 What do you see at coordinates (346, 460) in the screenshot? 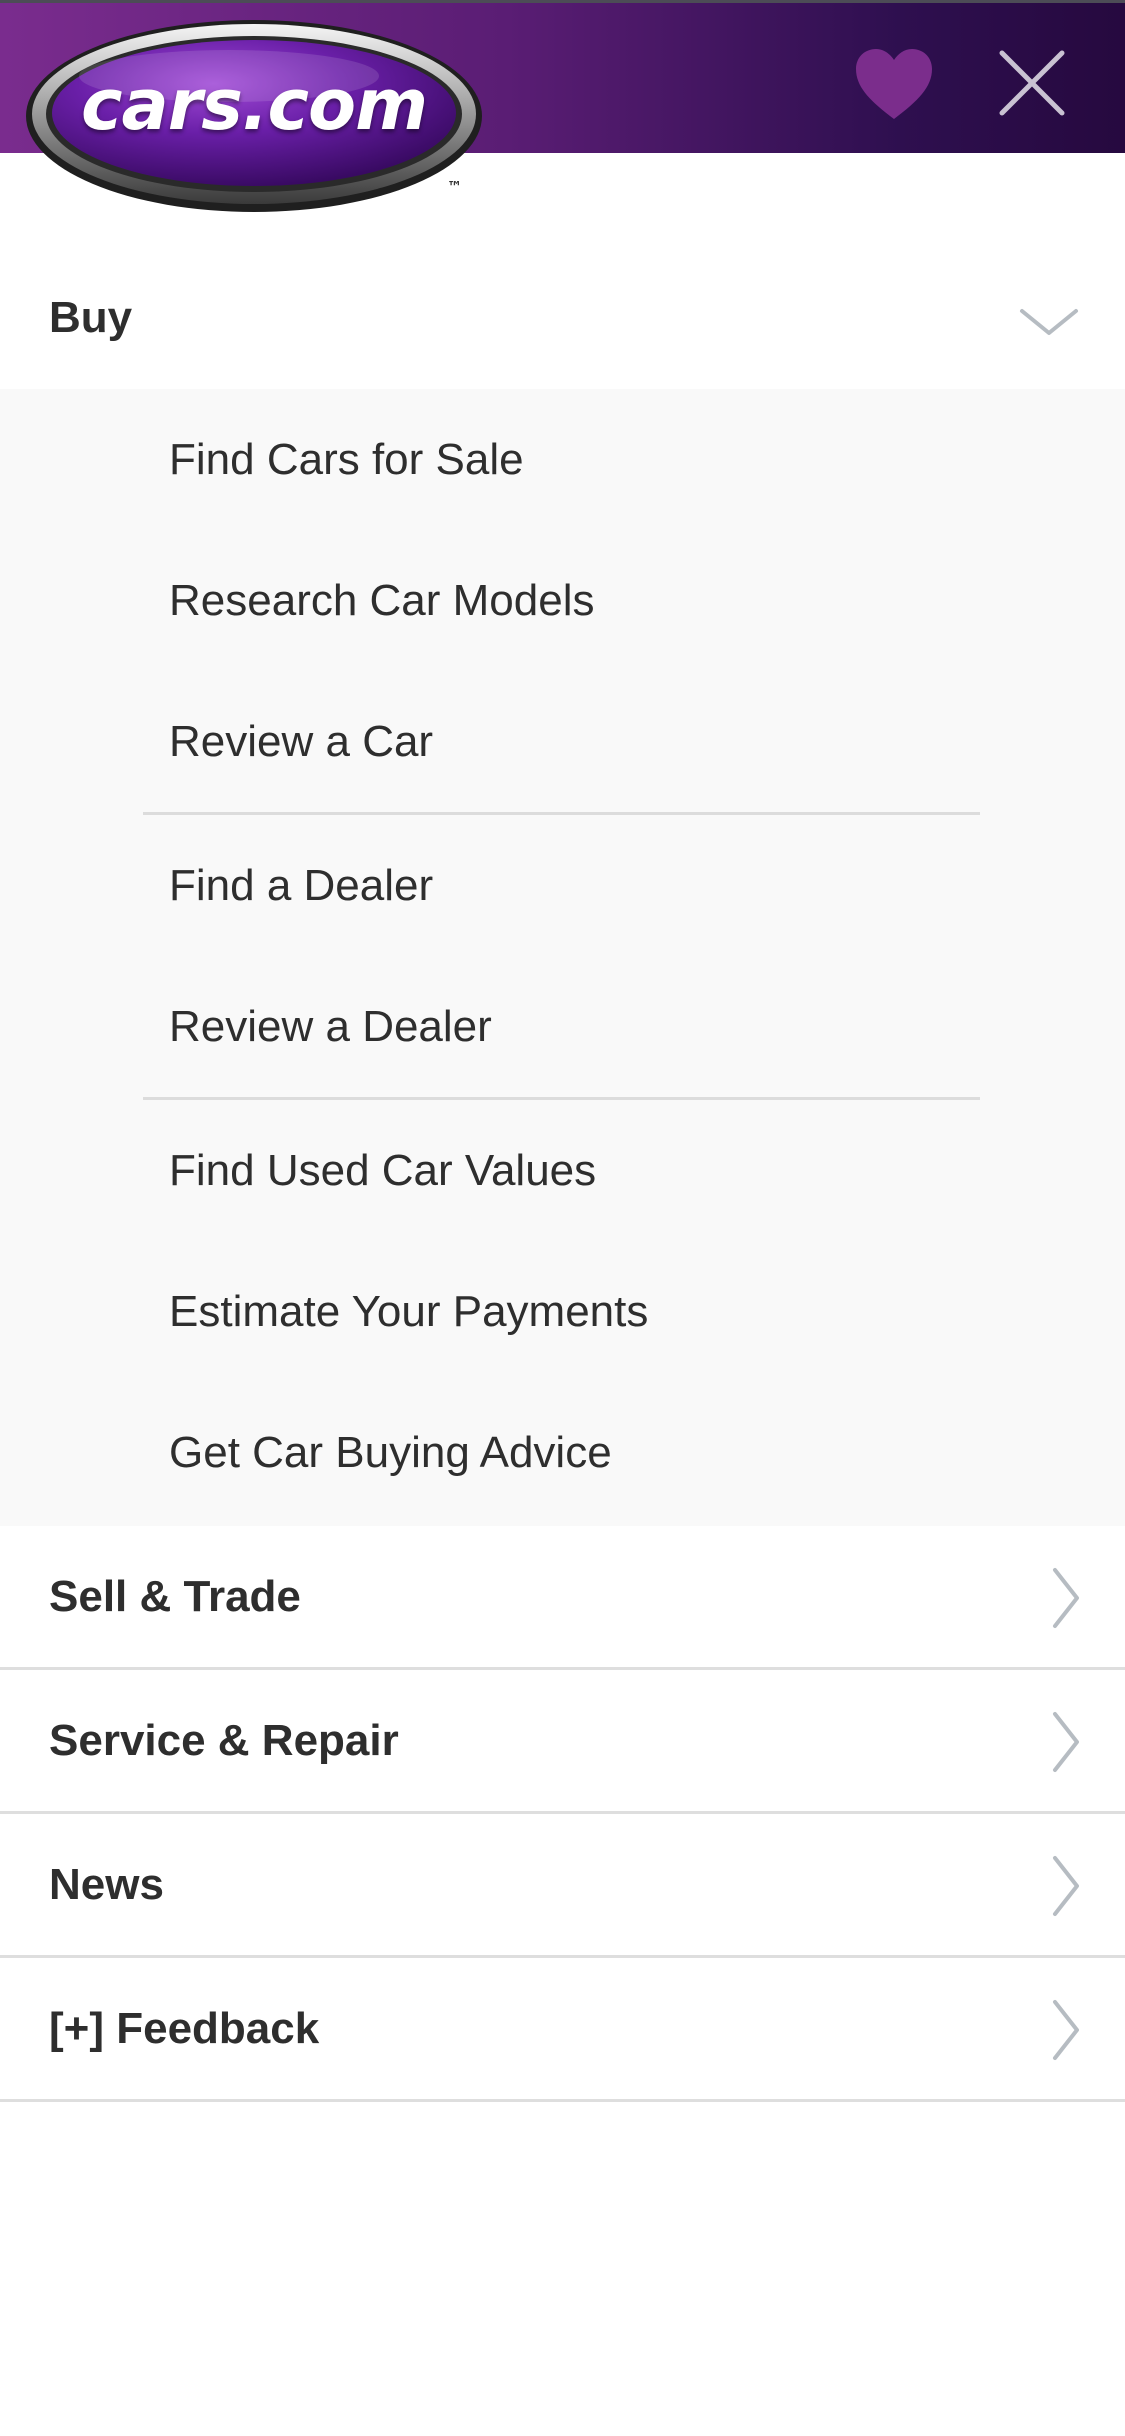
I see `submenu-item-find-cars-for-sale: Find Cars for Sale` at bounding box center [346, 460].